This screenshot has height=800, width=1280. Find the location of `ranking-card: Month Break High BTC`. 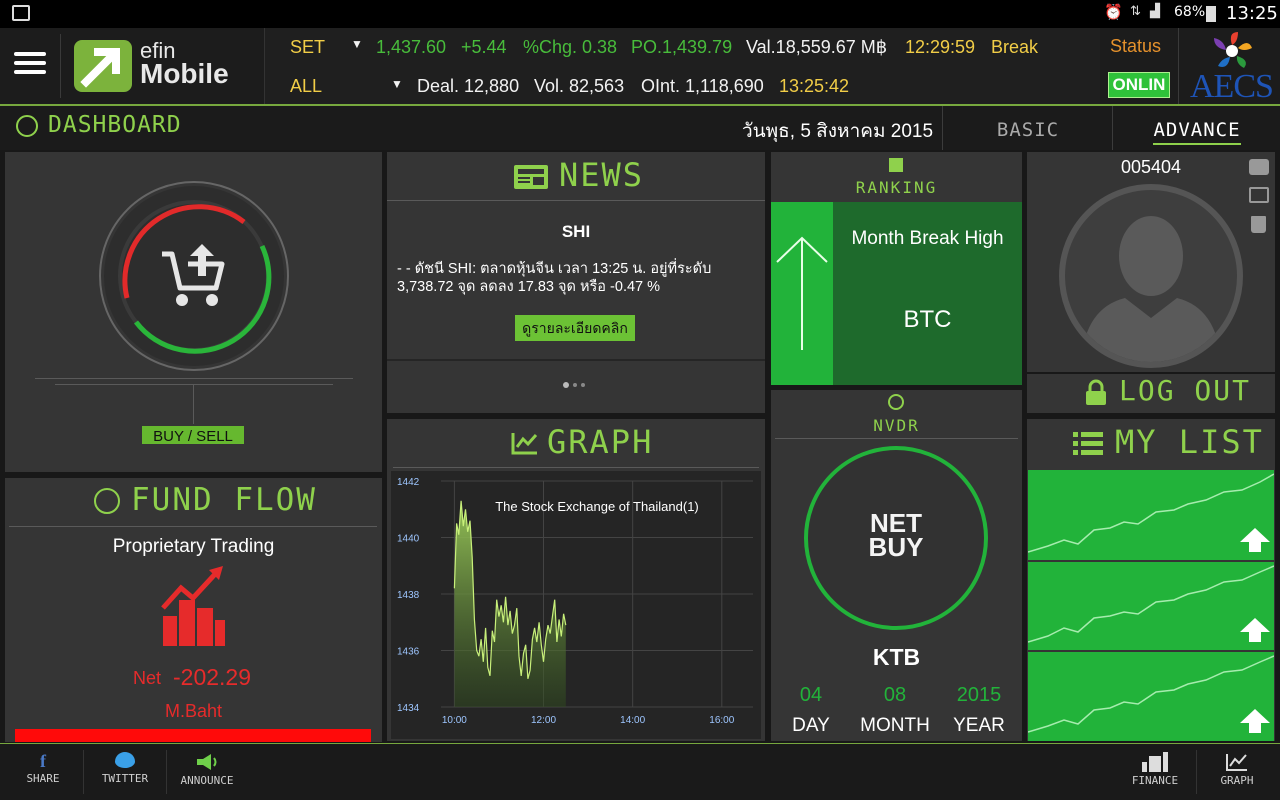

ranking-card: Month Break High BTC is located at coordinates (927, 293).